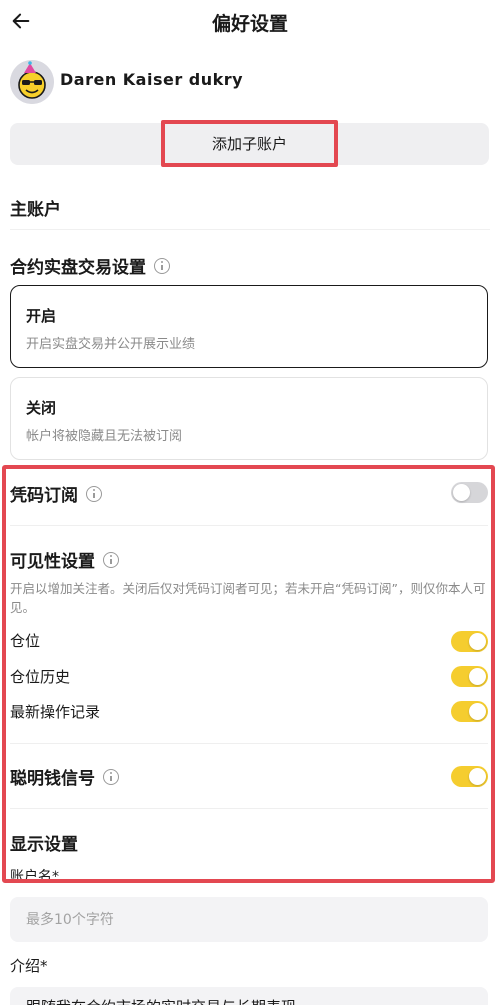 This screenshot has height=1005, width=500. I want to click on option-enable-desc: 开启实盘交易并公开展示业绩, so click(111, 344).